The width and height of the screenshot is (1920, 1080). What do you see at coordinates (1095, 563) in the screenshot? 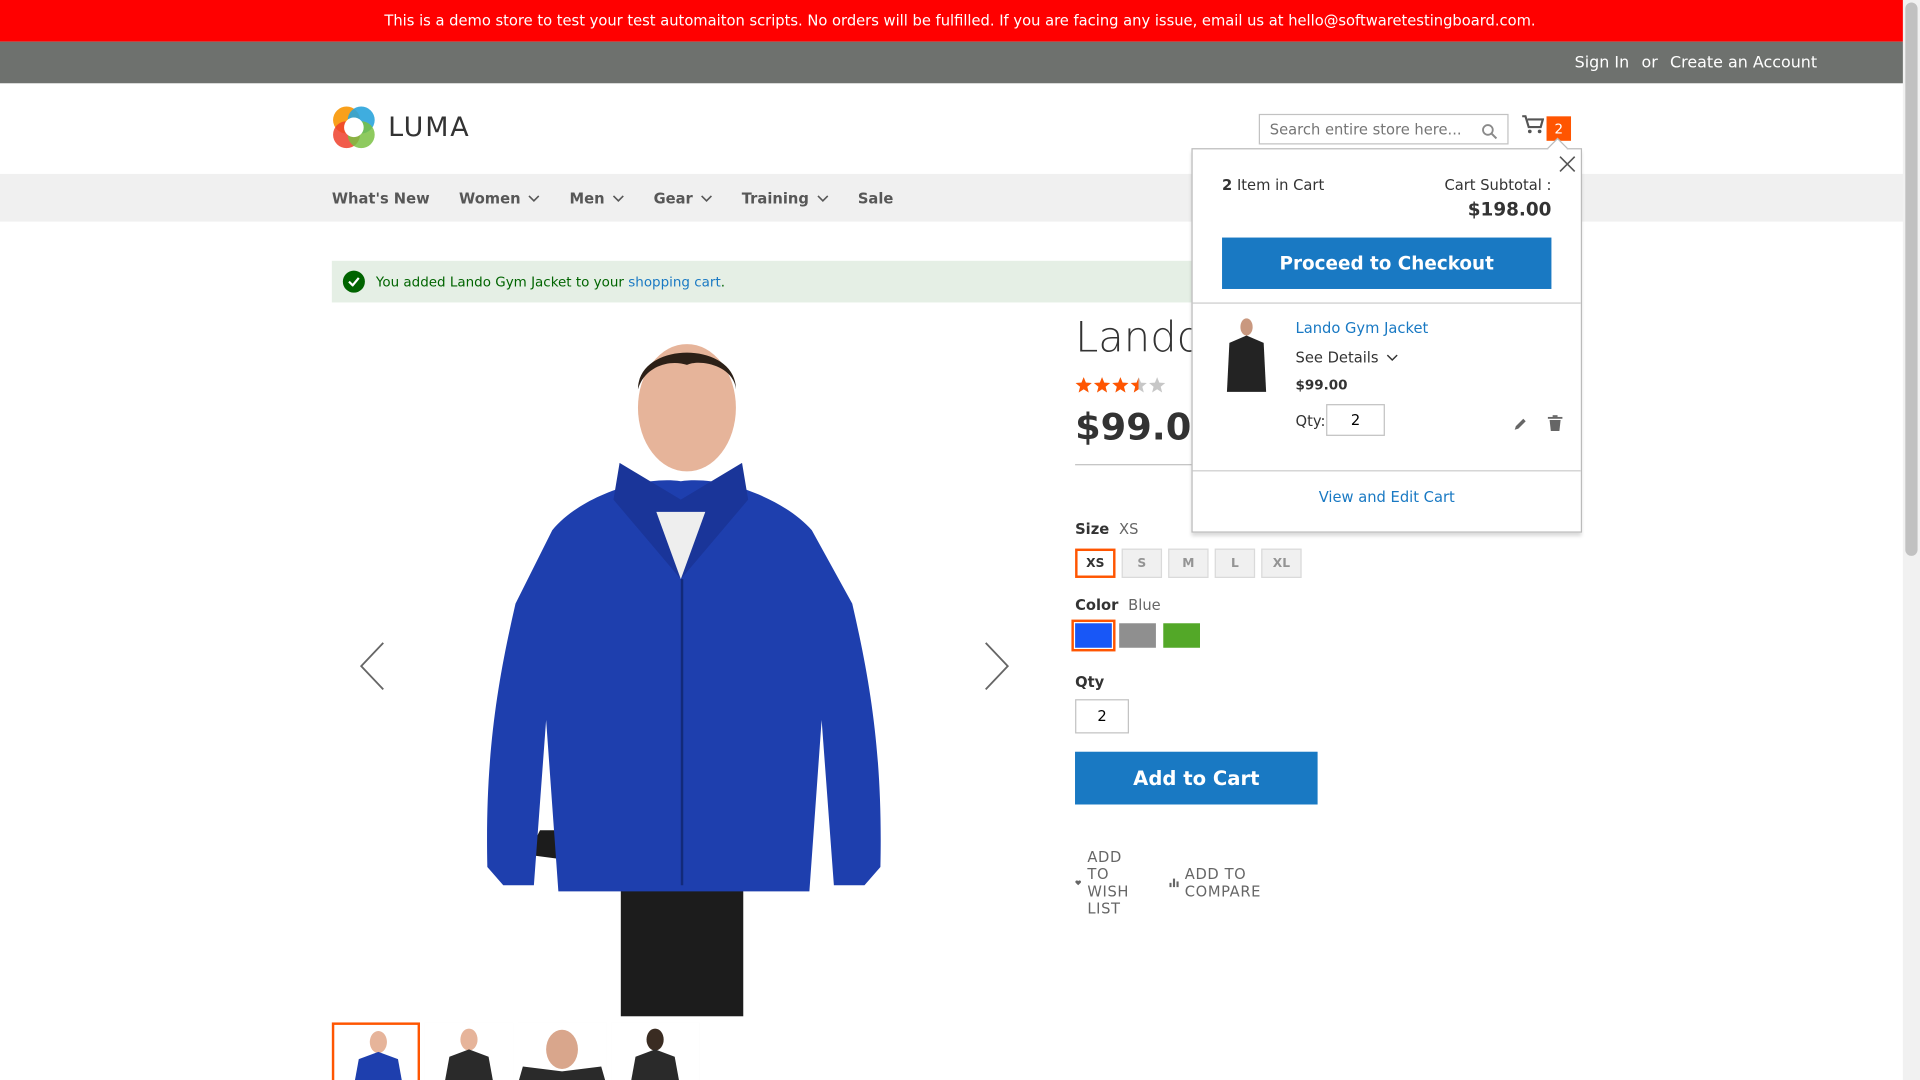
I see `size-option-xs: XS` at bounding box center [1095, 563].